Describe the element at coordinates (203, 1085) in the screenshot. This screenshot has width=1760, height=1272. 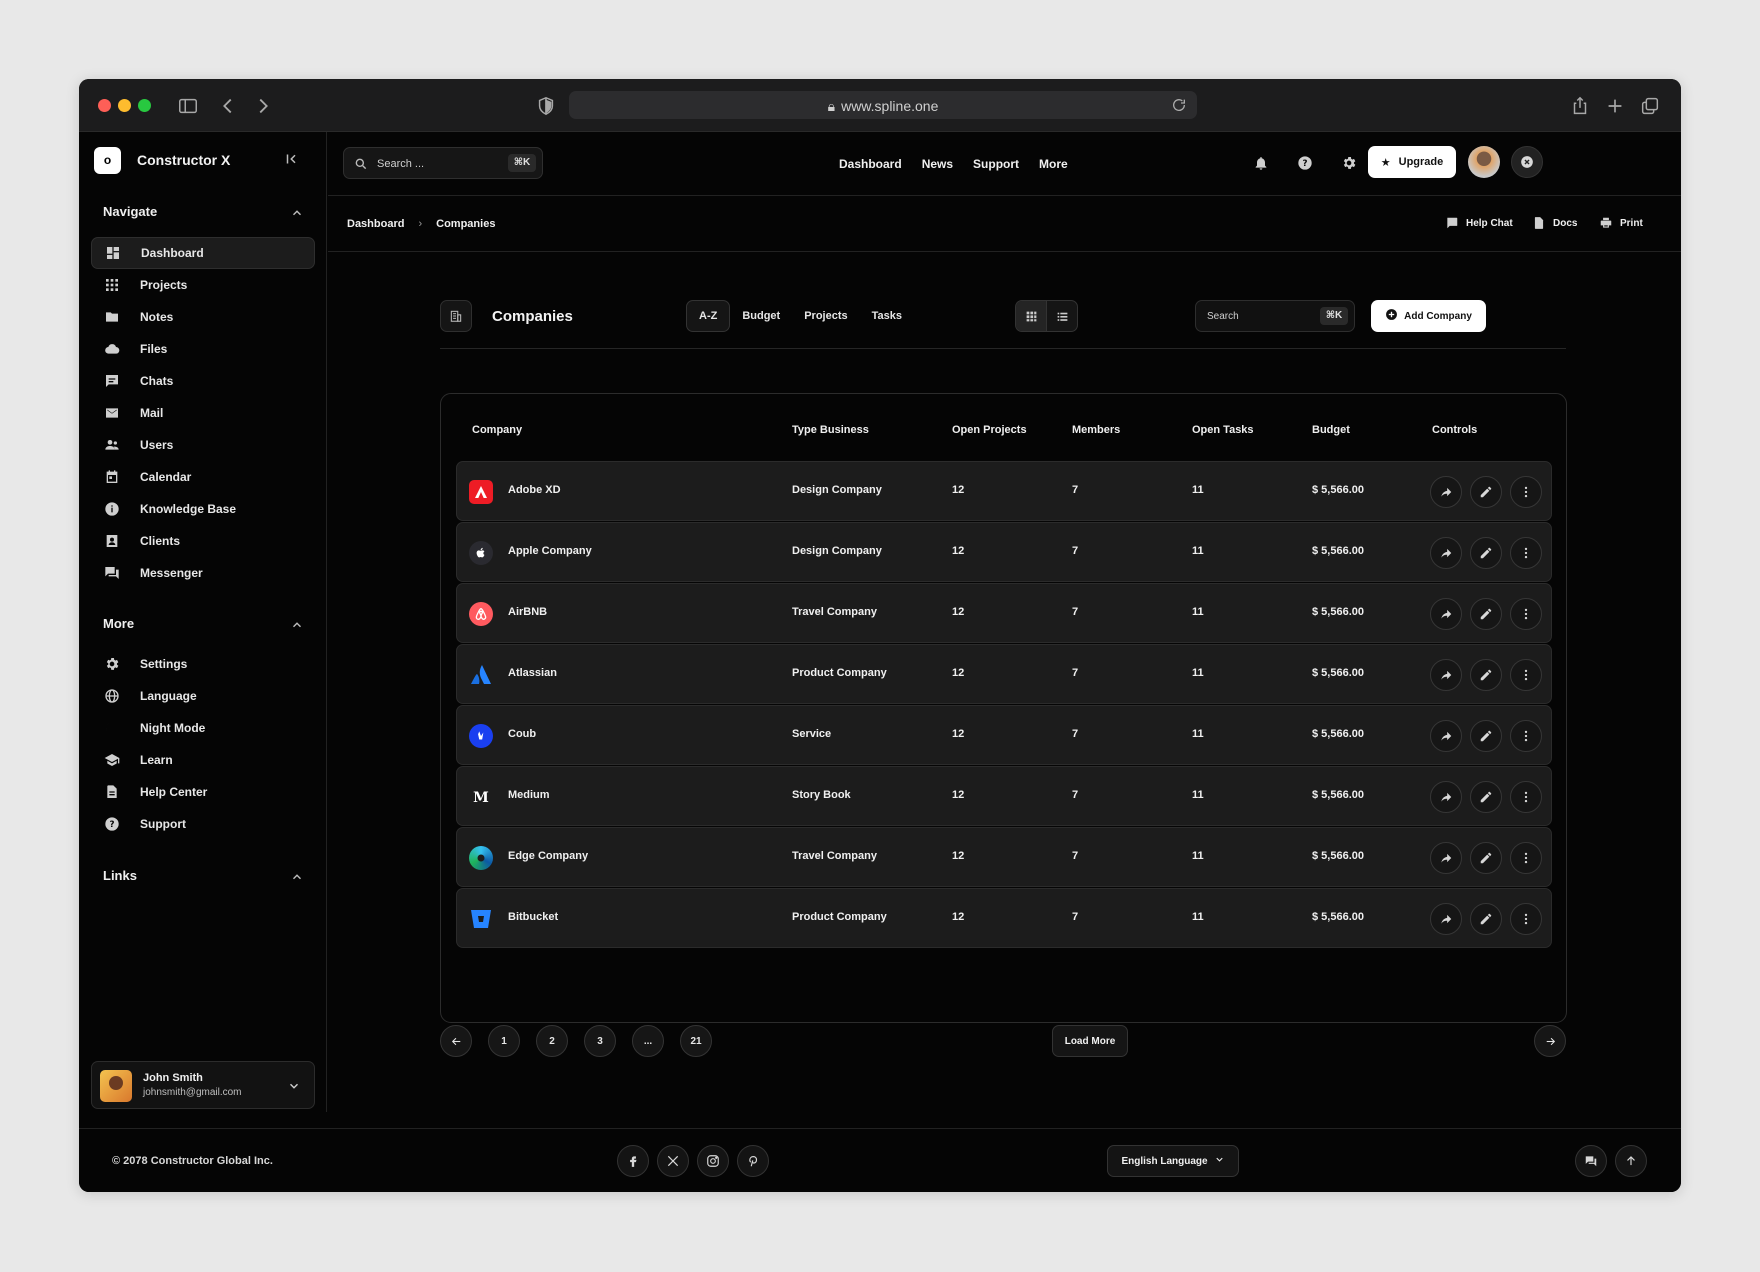
I see `user-card: John Smith johnsmith@gmail.com` at that location.